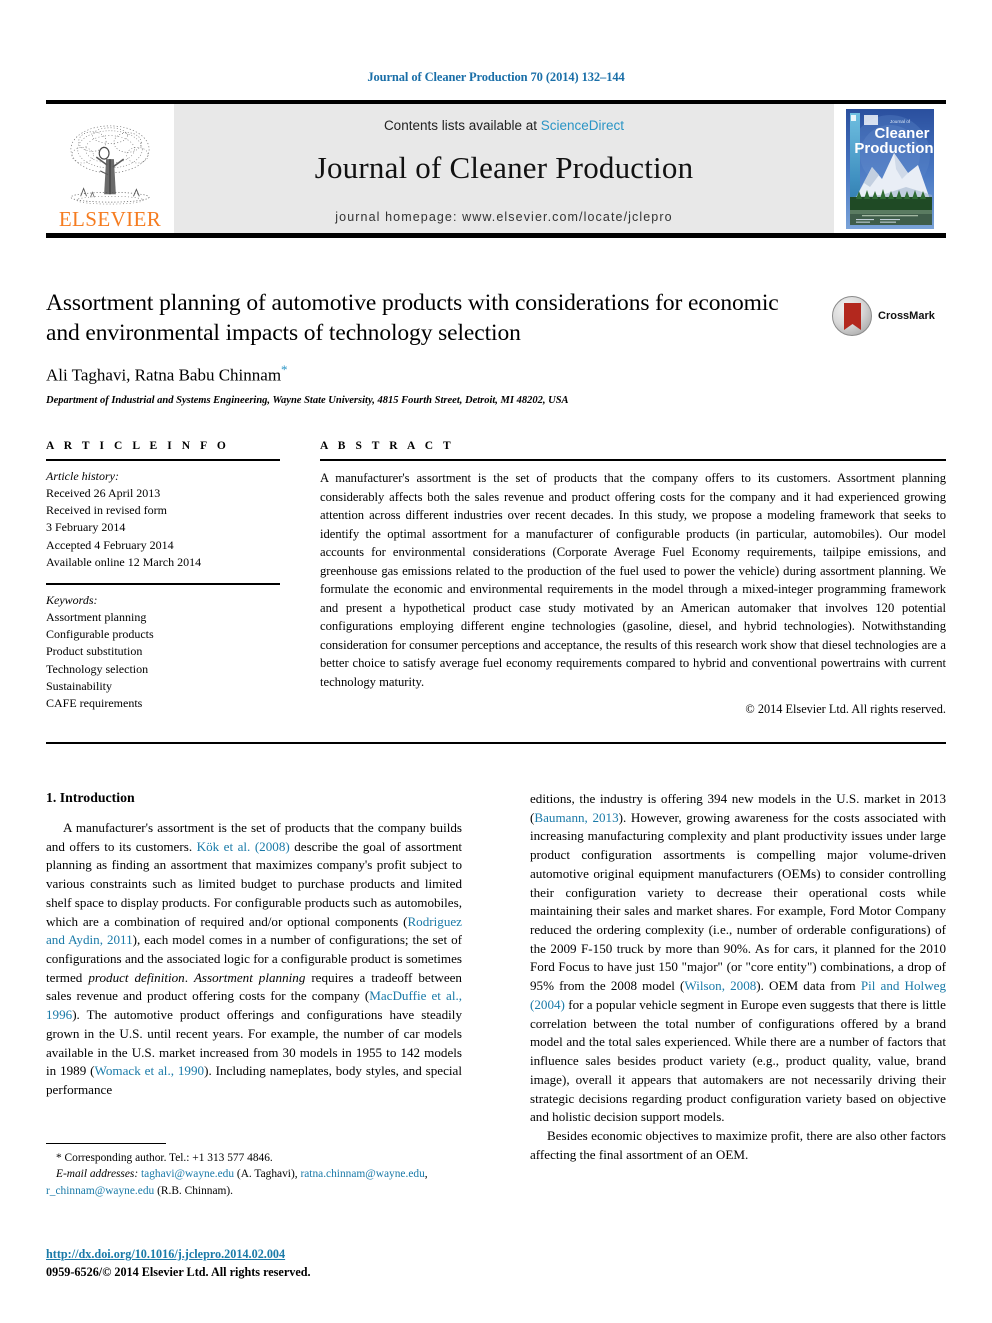 This screenshot has height=1323, width=992. I want to click on journal-cover-container: Journal of Cleaner Production, so click(890, 168).